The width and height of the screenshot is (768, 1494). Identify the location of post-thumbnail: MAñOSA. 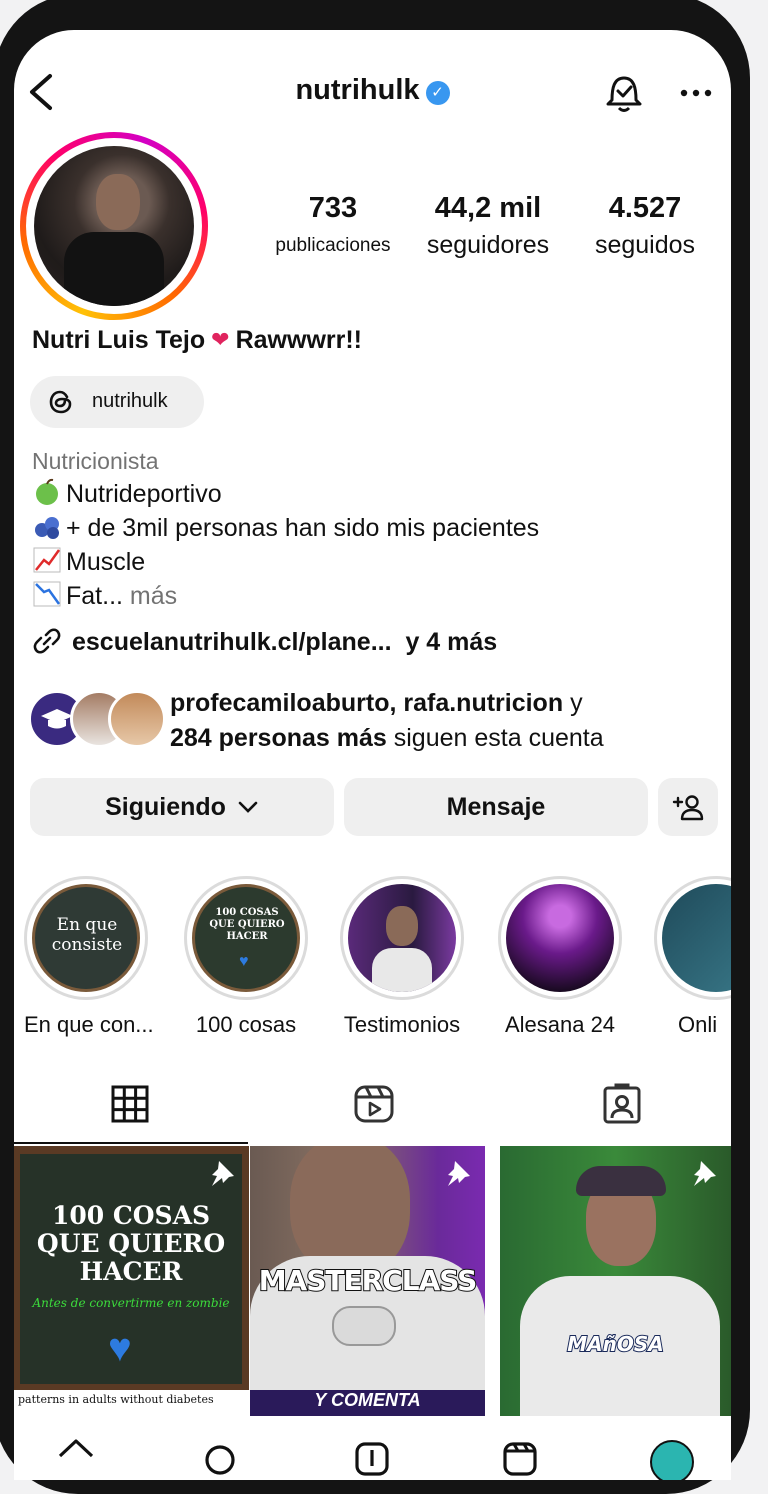
(615, 1281).